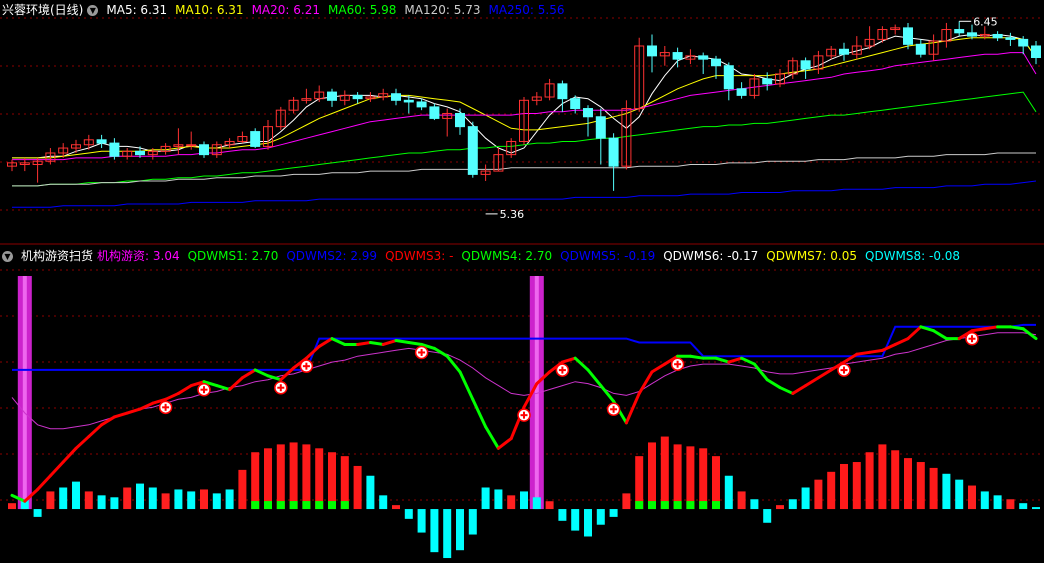 The image size is (1044, 563). I want to click on stock-title: 兴蓉环境(日线), so click(43, 10).